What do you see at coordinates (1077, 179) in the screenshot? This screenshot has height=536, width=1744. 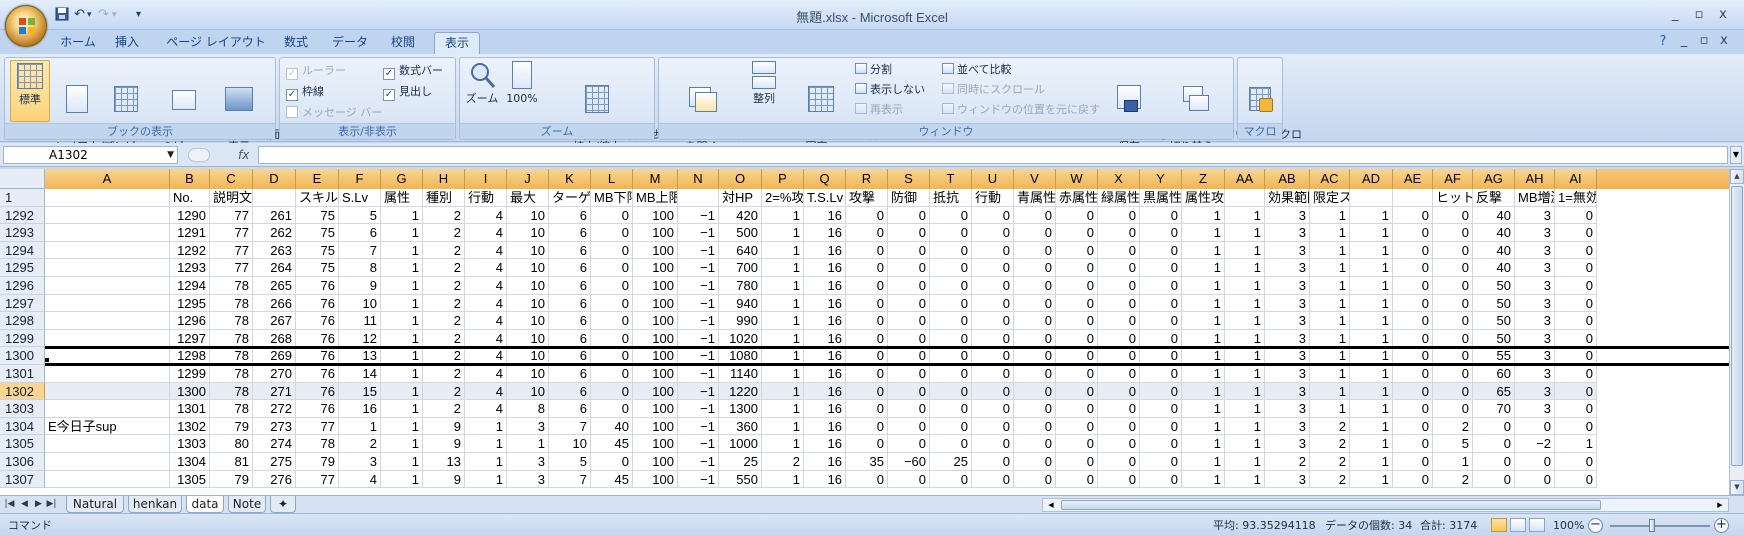 I see `column-header-W: W` at bounding box center [1077, 179].